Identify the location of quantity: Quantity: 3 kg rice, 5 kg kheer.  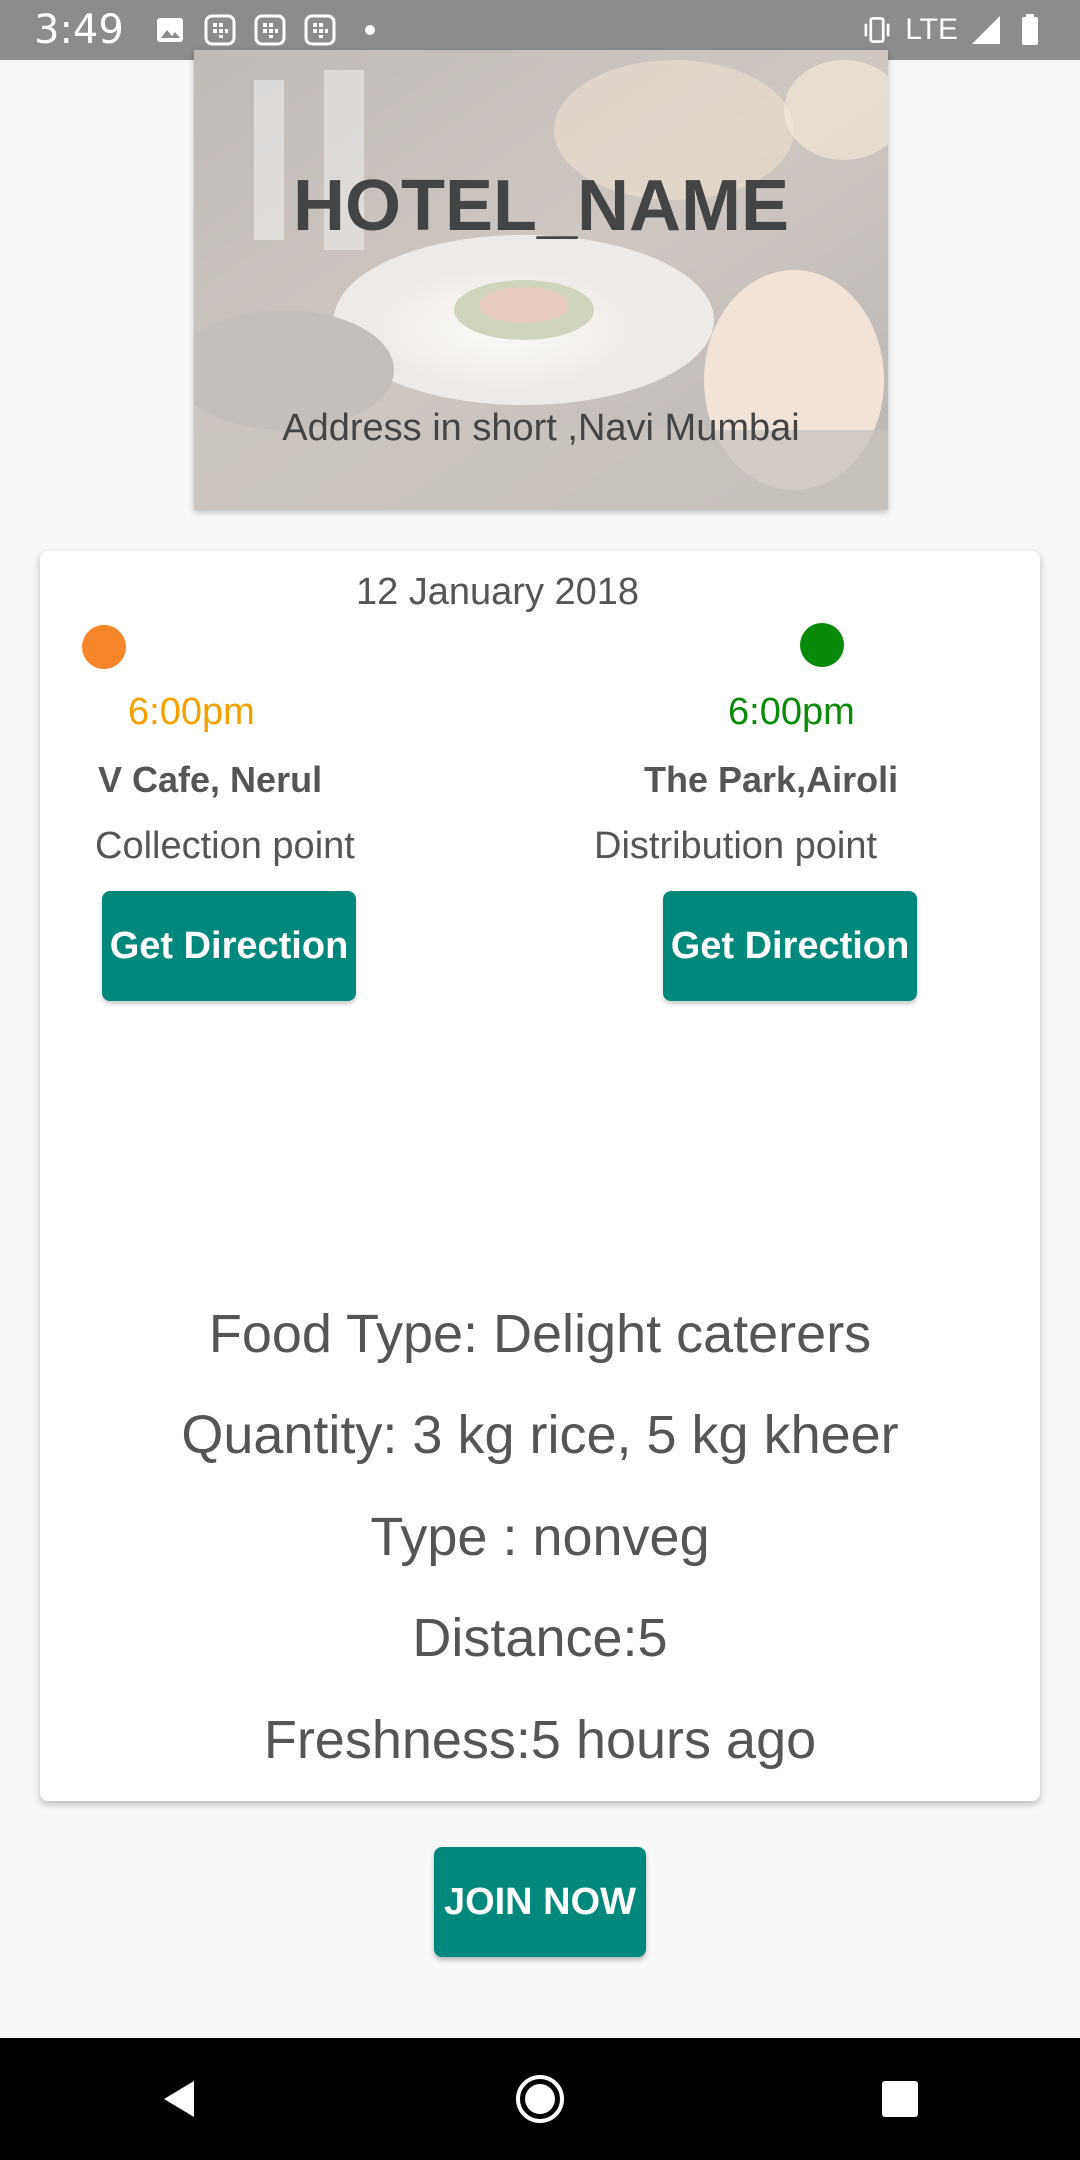
(540, 1435).